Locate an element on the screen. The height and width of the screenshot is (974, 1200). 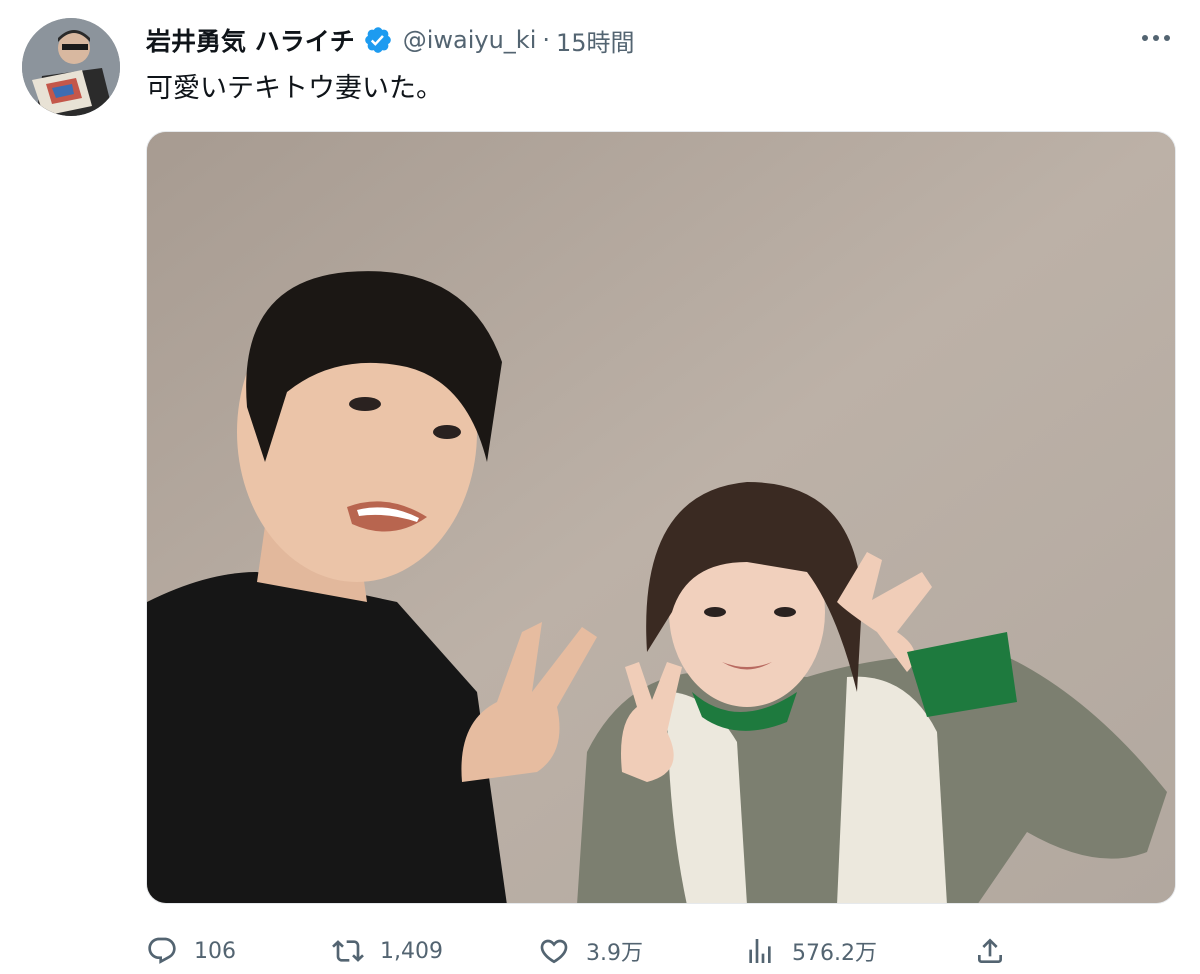
more-dots-icon is located at coordinates (1156, 38).